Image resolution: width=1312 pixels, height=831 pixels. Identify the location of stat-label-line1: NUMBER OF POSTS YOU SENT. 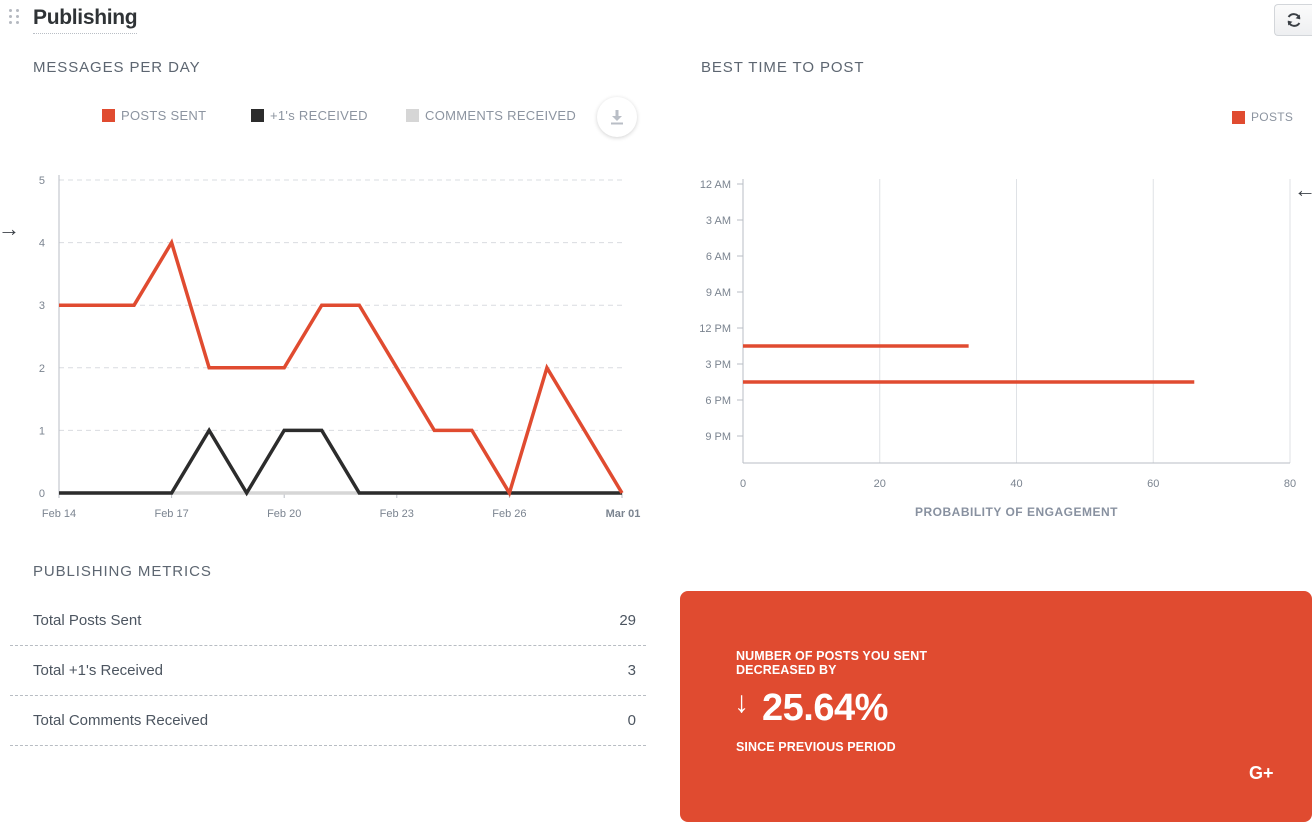
(832, 656).